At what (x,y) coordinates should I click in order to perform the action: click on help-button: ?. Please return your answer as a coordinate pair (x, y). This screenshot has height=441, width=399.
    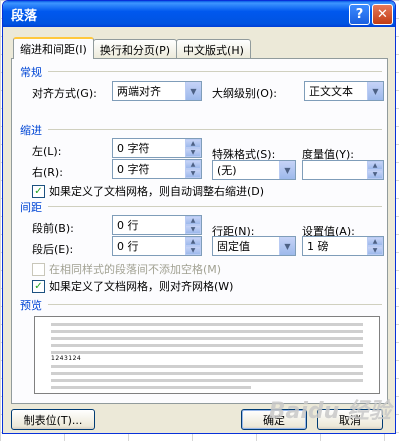
    Looking at the image, I should click on (359, 14).